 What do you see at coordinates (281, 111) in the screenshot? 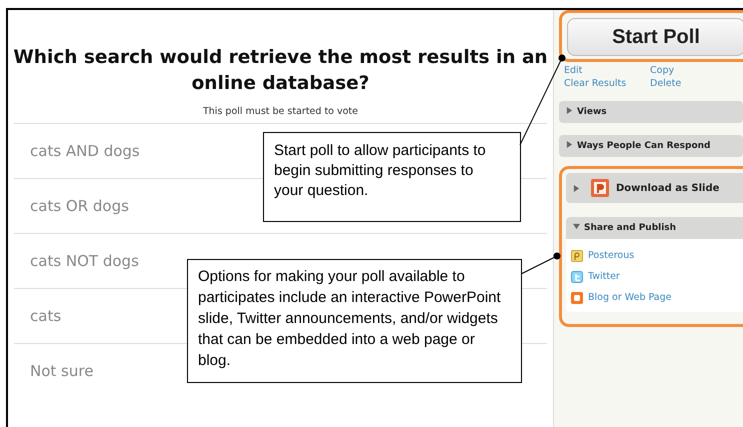
I see `poll-status: This poll must be started to vote` at bounding box center [281, 111].